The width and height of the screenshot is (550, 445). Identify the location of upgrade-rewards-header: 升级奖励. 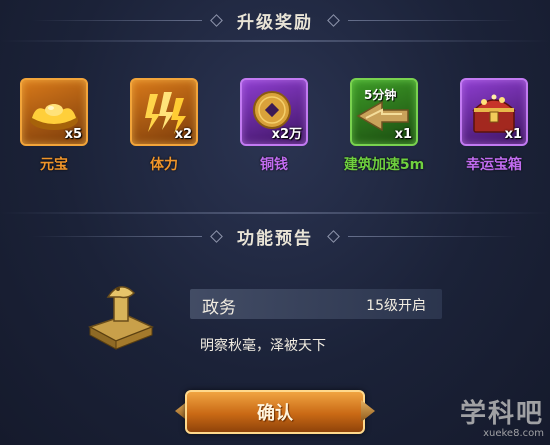
(275, 20).